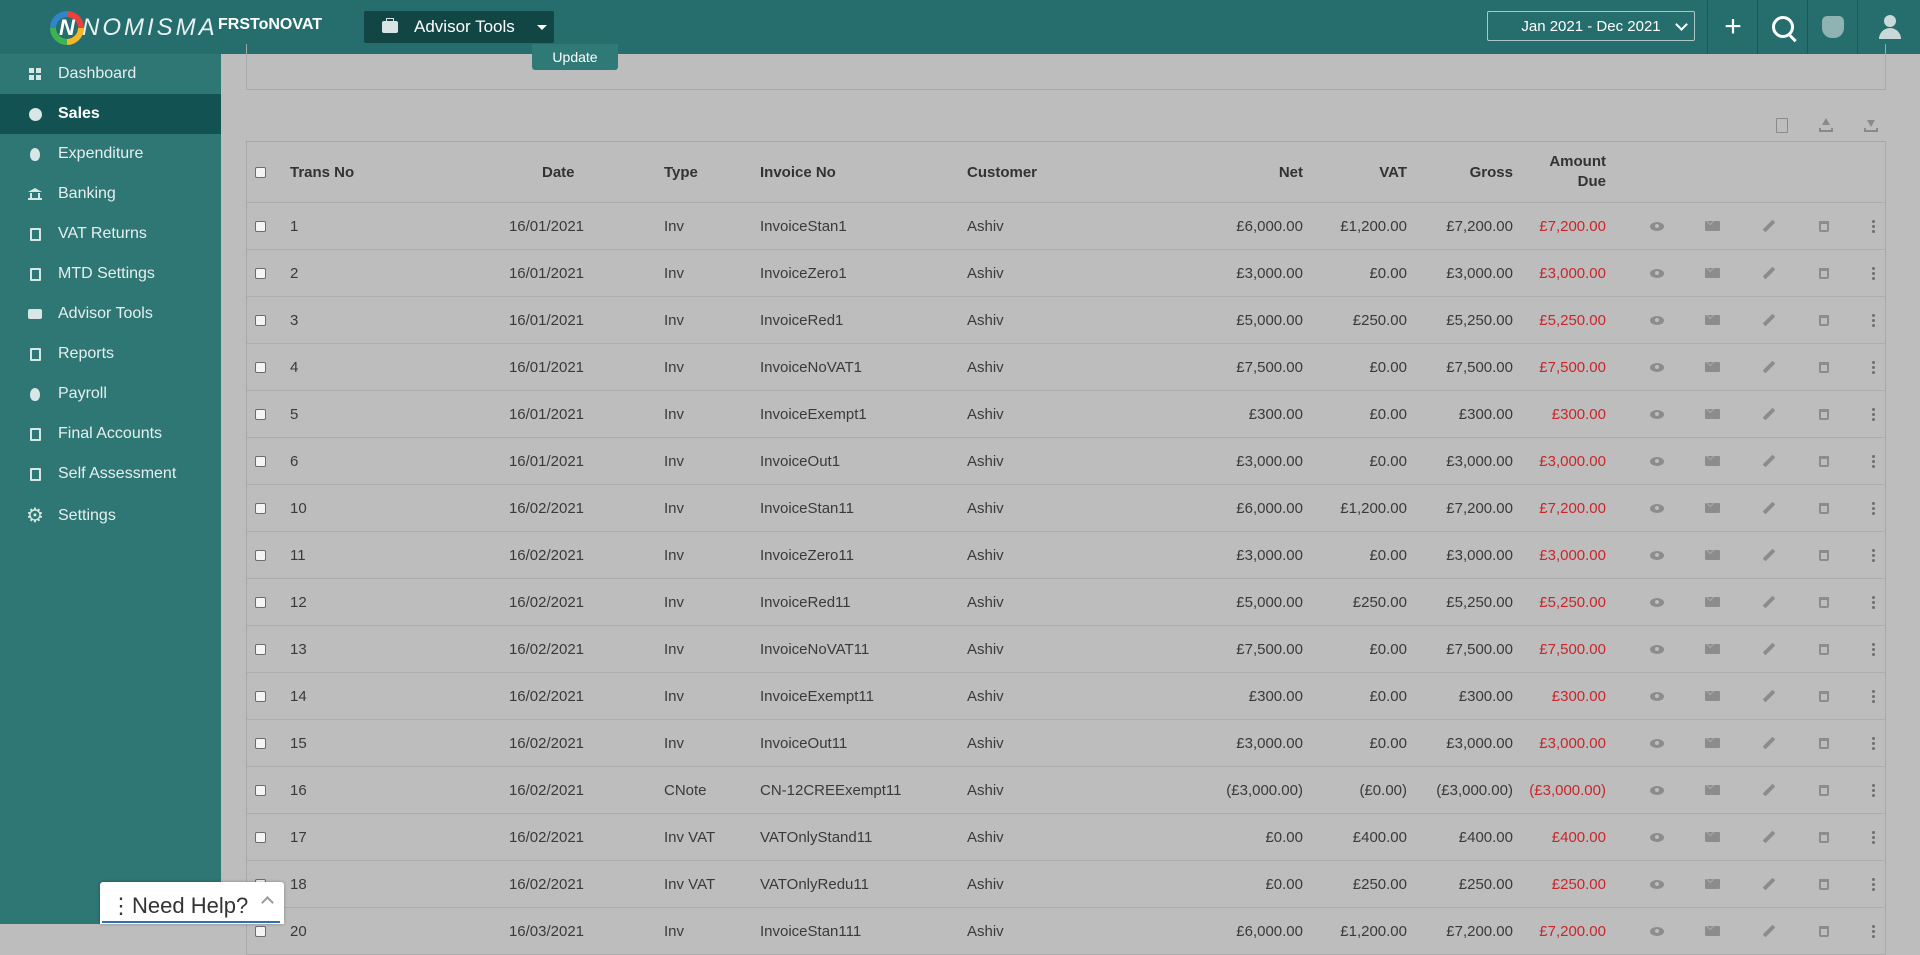 This screenshot has height=955, width=1920. Describe the element at coordinates (110, 516) in the screenshot. I see `sidebar-item-settings: ⚙ Settings` at that location.